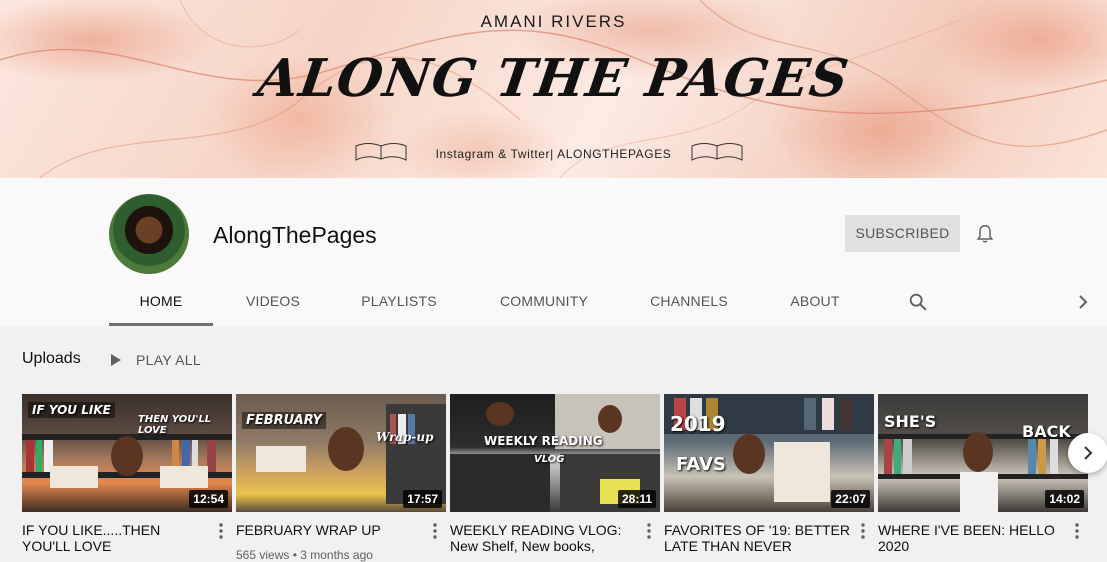  I want to click on video-thumbnail: SHE'S BACK 14:02, so click(983, 453).